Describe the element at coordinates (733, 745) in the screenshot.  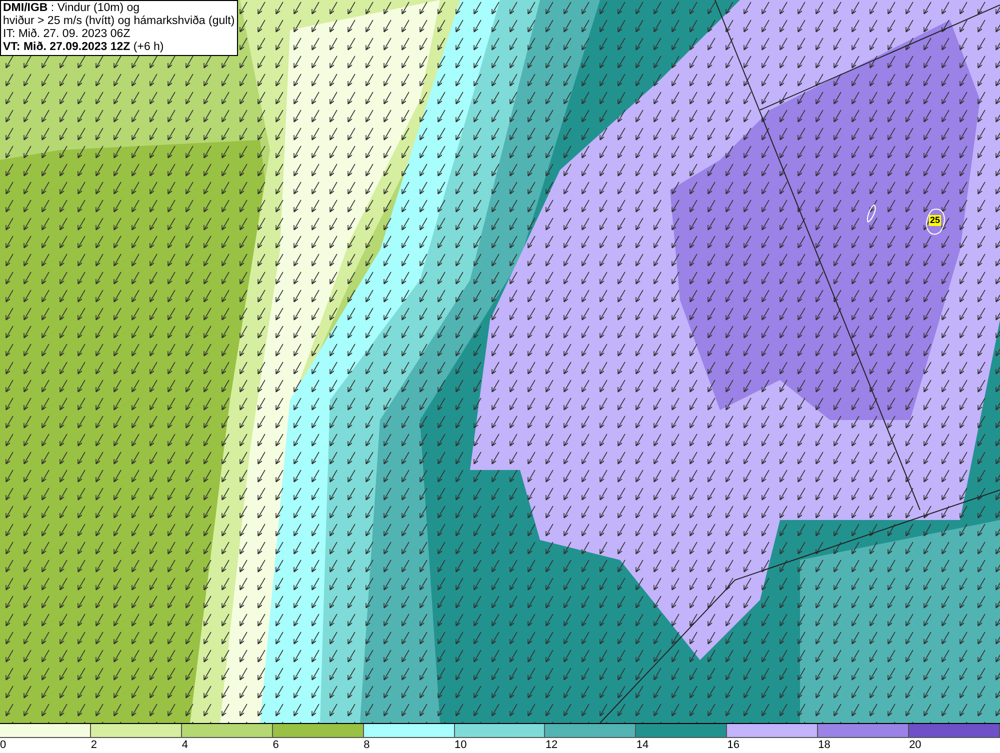
I see `legend-tick-label: 16` at that location.